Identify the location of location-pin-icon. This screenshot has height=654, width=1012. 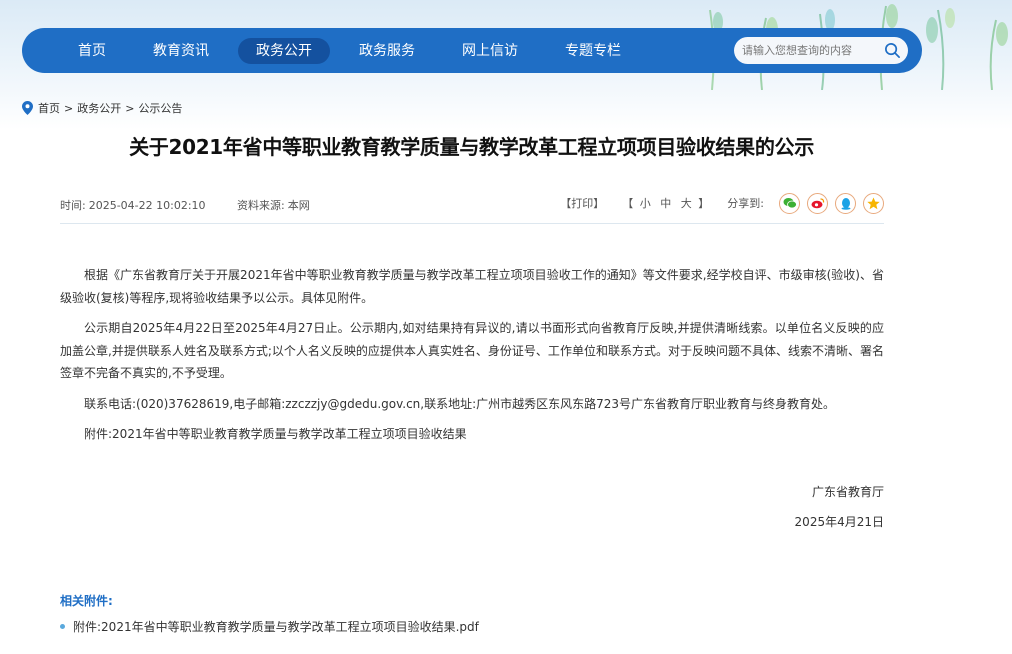
(27, 108).